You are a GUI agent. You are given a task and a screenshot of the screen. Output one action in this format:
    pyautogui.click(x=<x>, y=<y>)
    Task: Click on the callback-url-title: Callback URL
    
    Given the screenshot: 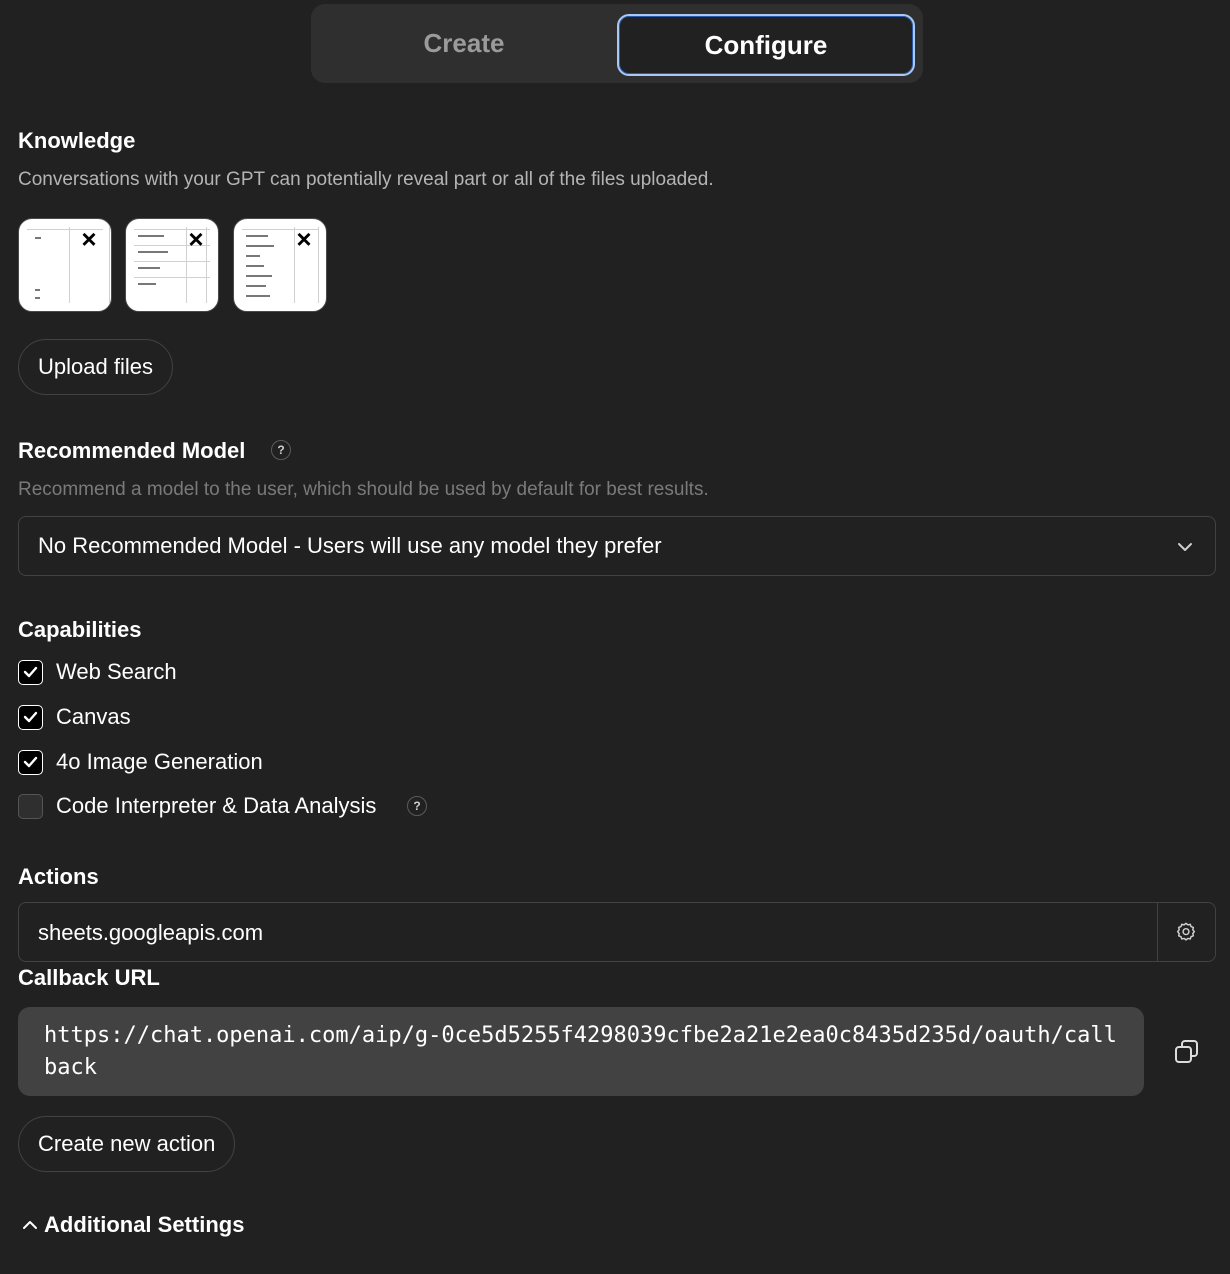 What is the action you would take?
    pyautogui.click(x=89, y=977)
    